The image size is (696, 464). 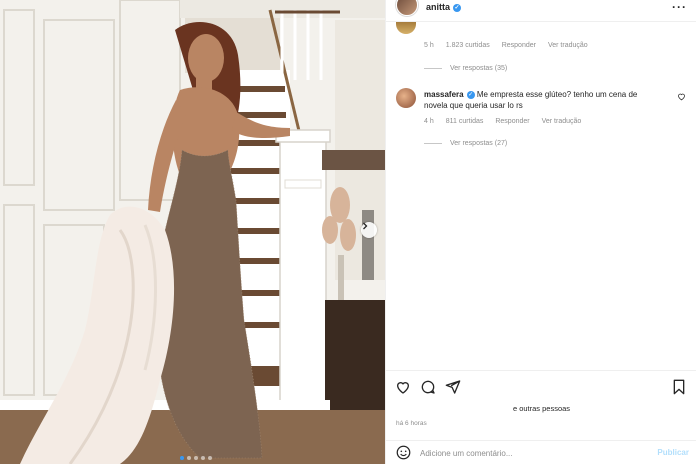 I want to click on bookmark-icon, so click(x=679, y=387).